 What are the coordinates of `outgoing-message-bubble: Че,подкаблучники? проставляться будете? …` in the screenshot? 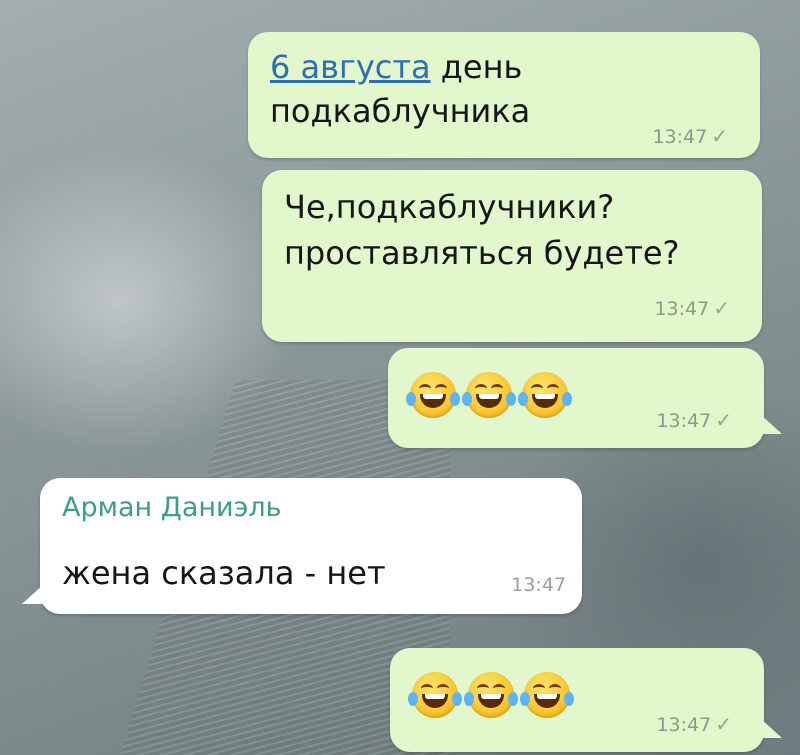 It's located at (512, 256).